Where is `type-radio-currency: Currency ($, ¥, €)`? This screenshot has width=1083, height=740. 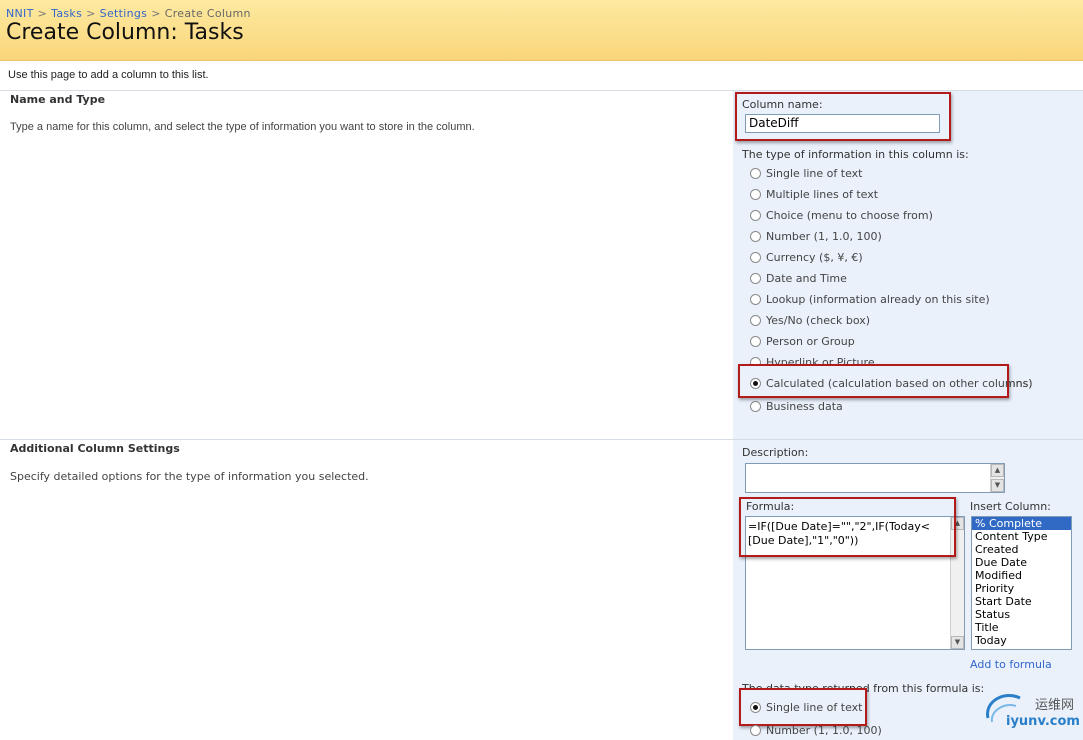
type-radio-currency: Currency ($, ¥, €) is located at coordinates (806, 257).